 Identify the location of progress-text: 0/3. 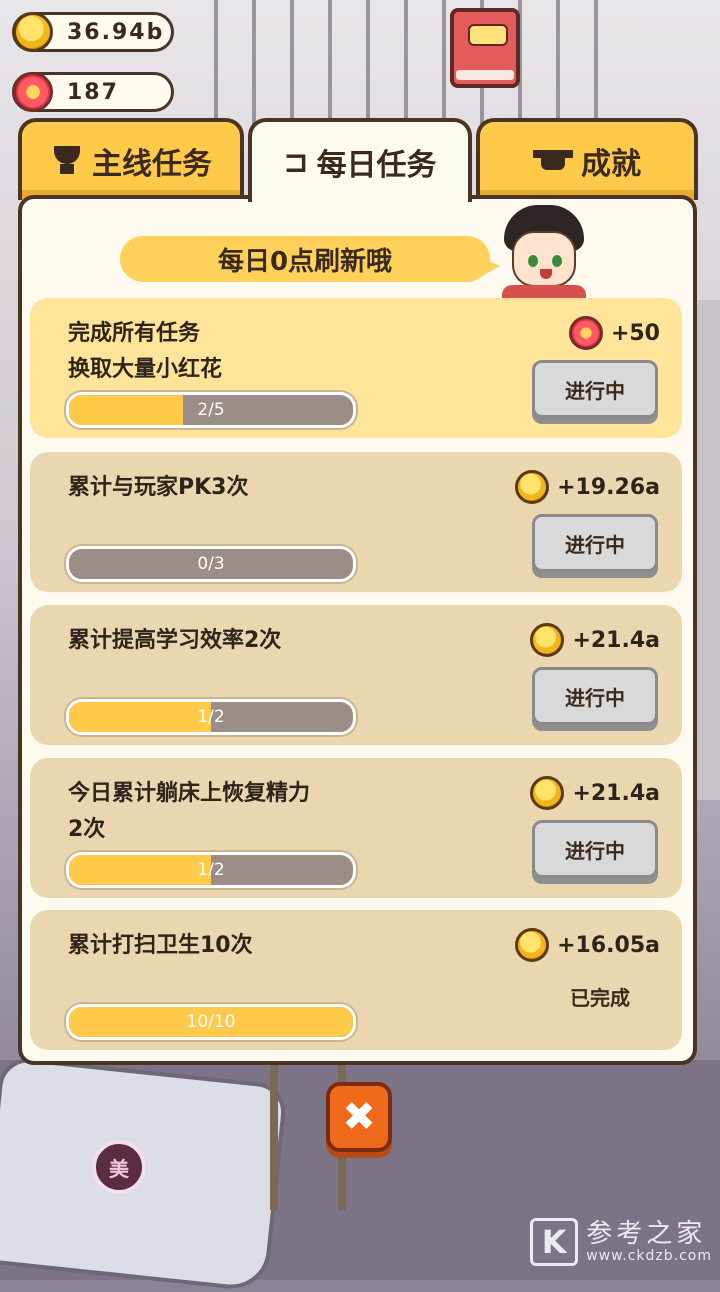
(211, 564).